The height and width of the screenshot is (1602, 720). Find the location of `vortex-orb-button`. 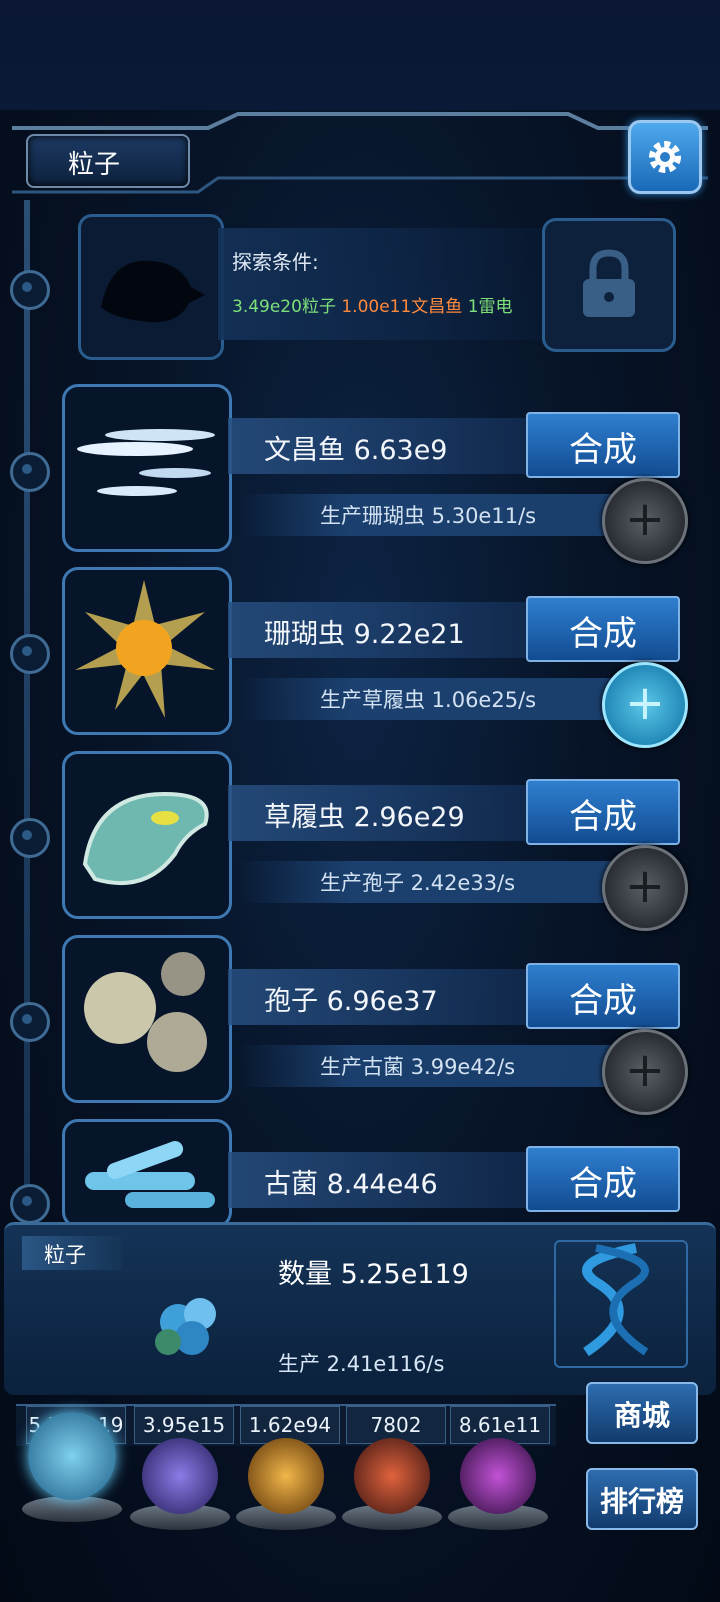

vortex-orb-button is located at coordinates (498, 1476).